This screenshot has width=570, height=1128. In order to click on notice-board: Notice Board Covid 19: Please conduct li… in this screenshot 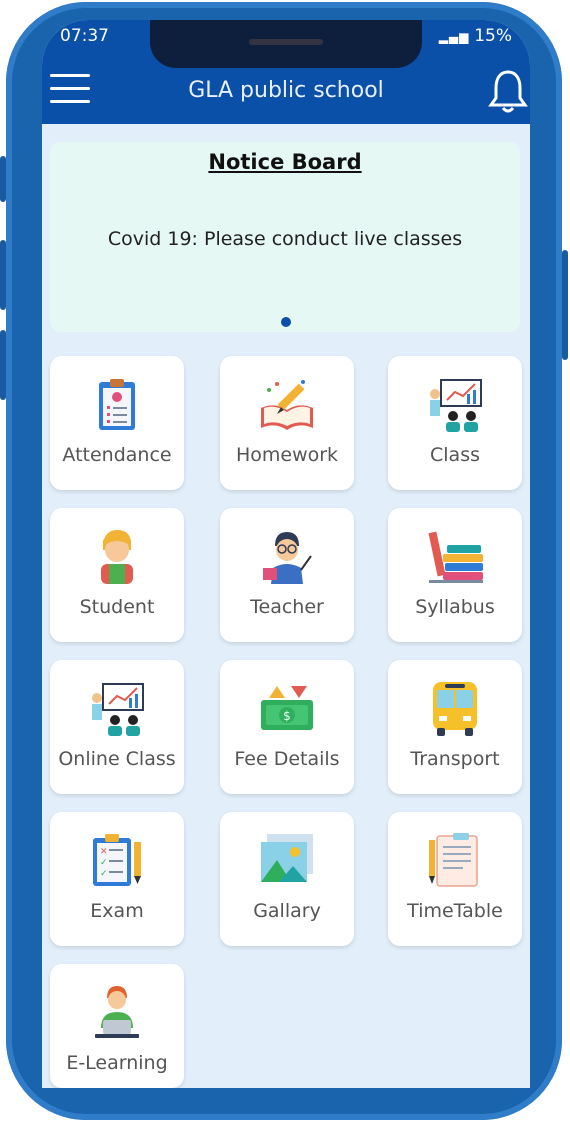, I will do `click(285, 237)`.